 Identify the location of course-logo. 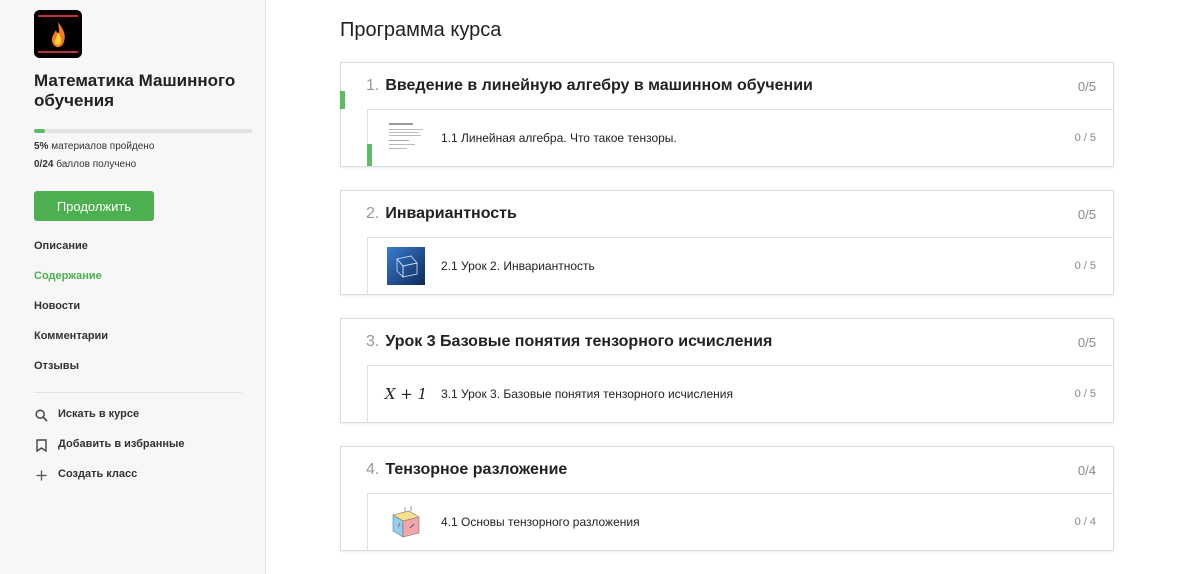
(58, 34).